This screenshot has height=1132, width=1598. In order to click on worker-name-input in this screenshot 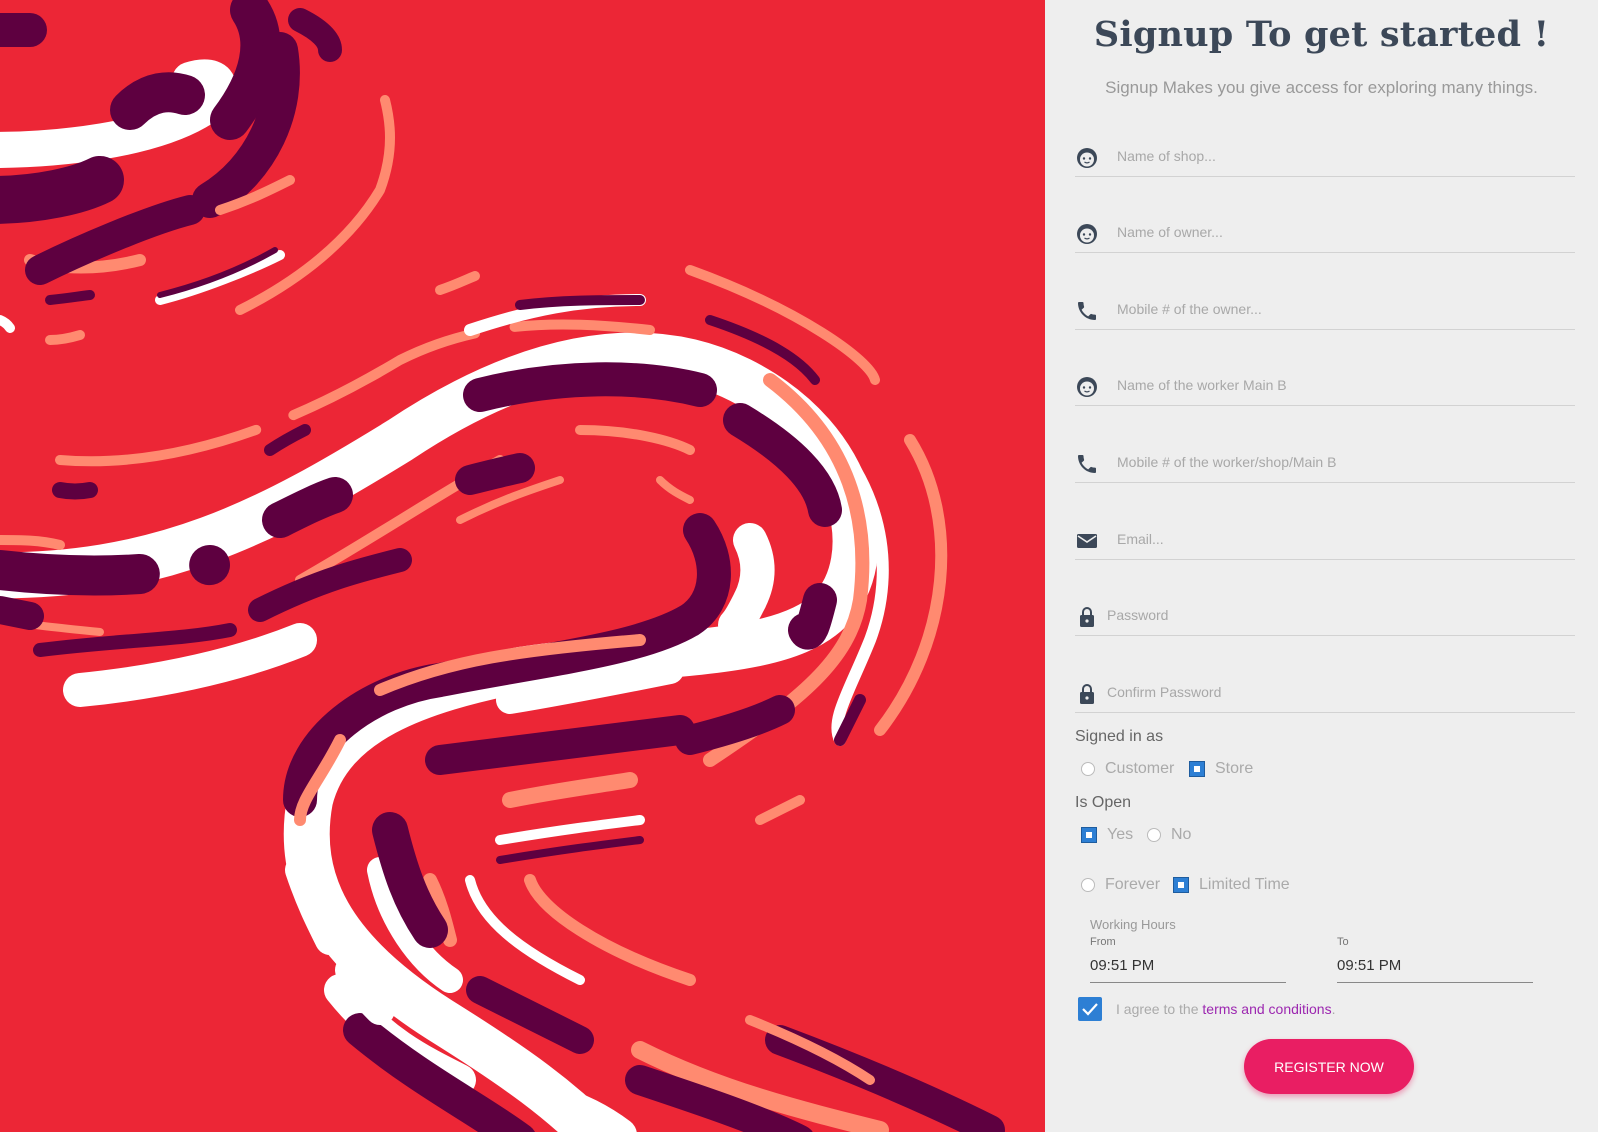, I will do `click(1342, 385)`.